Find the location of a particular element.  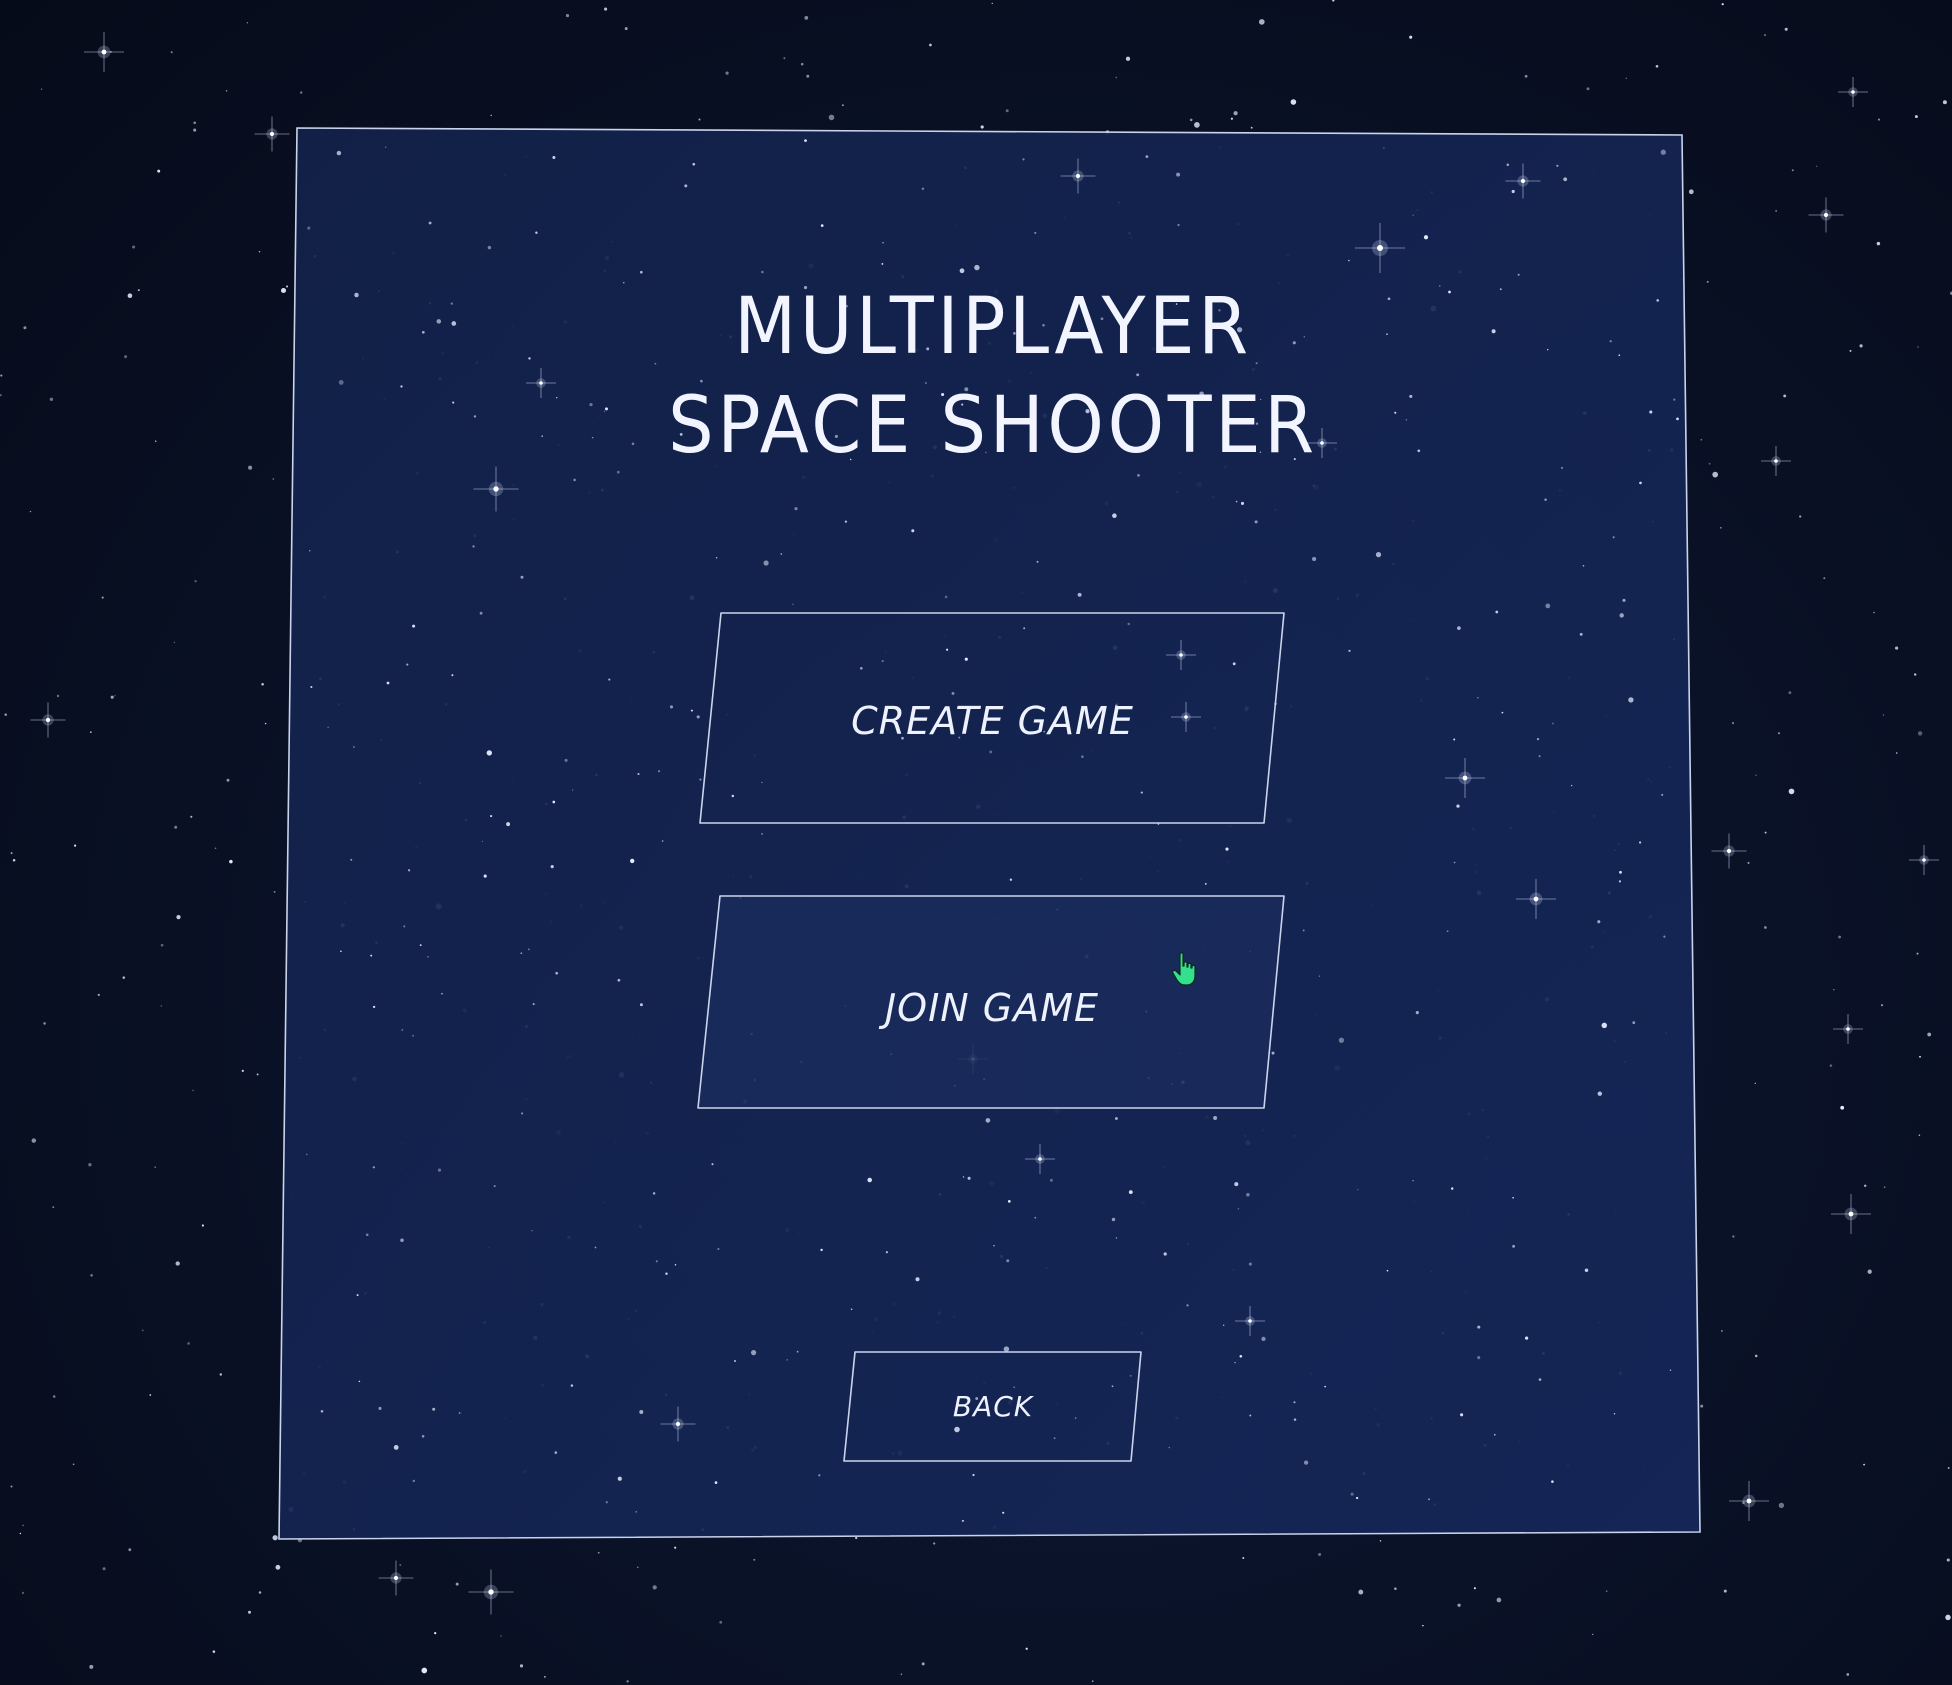

back-button: BACK is located at coordinates (992, 1406).